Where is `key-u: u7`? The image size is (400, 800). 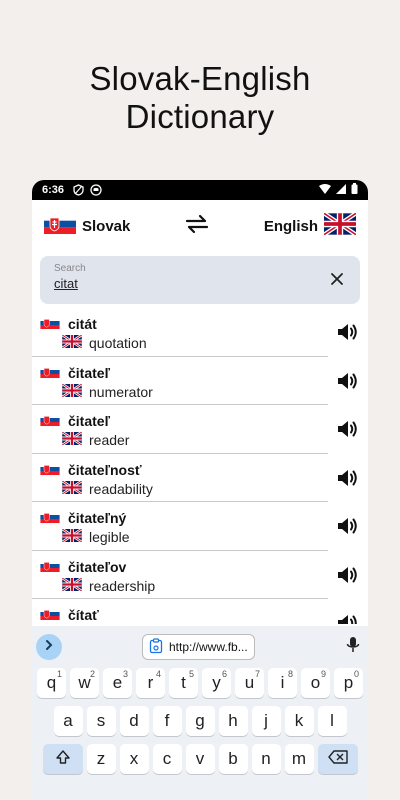 key-u: u7 is located at coordinates (249, 683).